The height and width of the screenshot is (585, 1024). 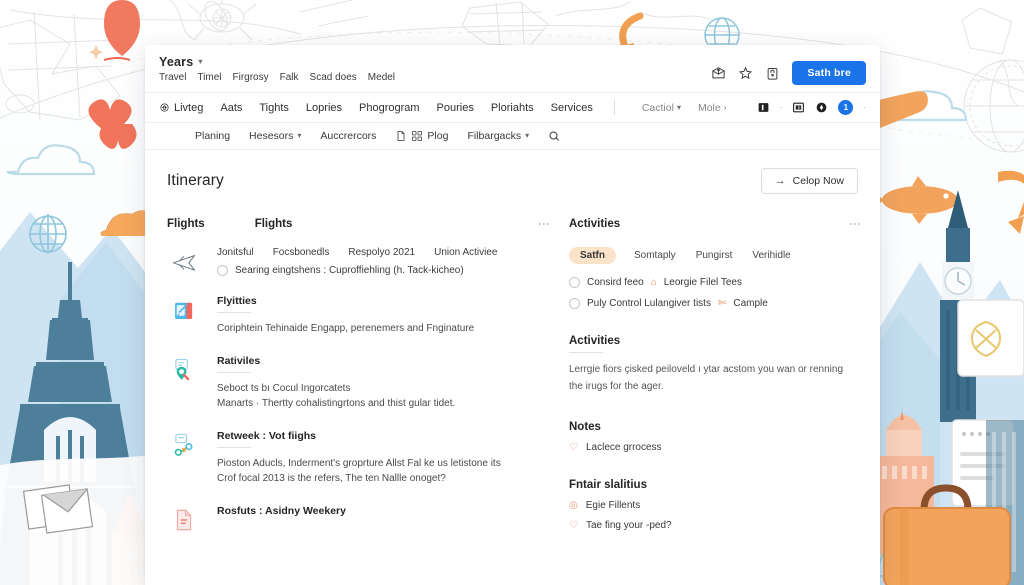 What do you see at coordinates (274, 108) in the screenshot?
I see `nav-item-tights: Tights` at bounding box center [274, 108].